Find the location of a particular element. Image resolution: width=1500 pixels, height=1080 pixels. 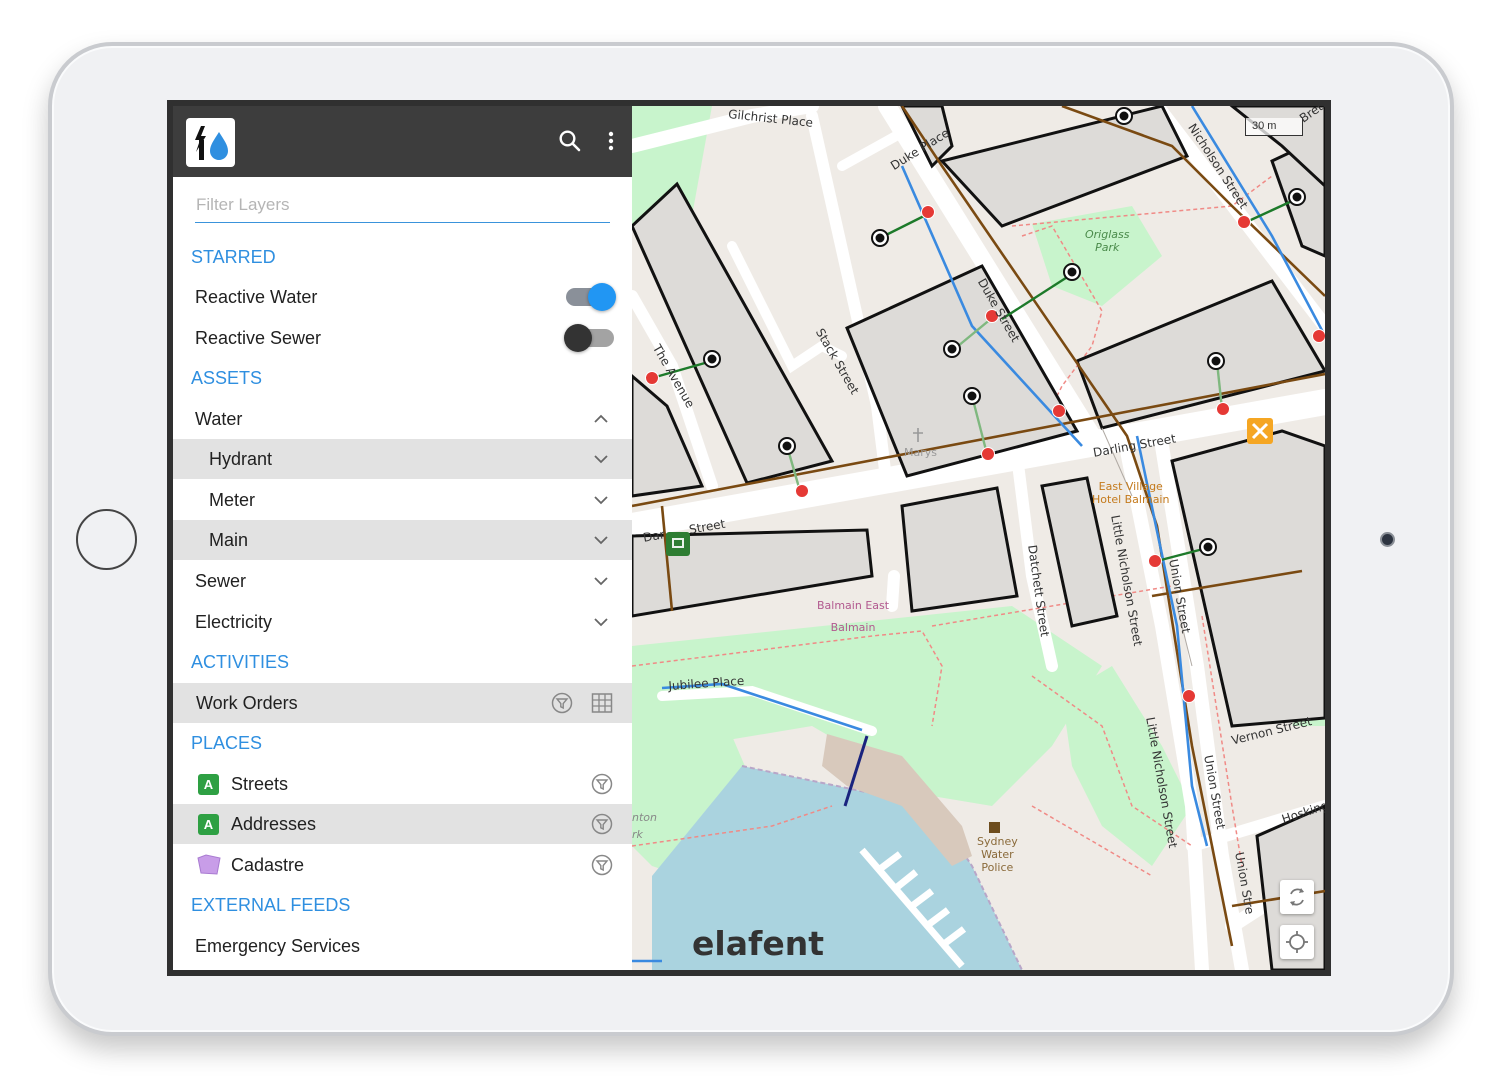

park-label: rk is located at coordinates (637, 834).